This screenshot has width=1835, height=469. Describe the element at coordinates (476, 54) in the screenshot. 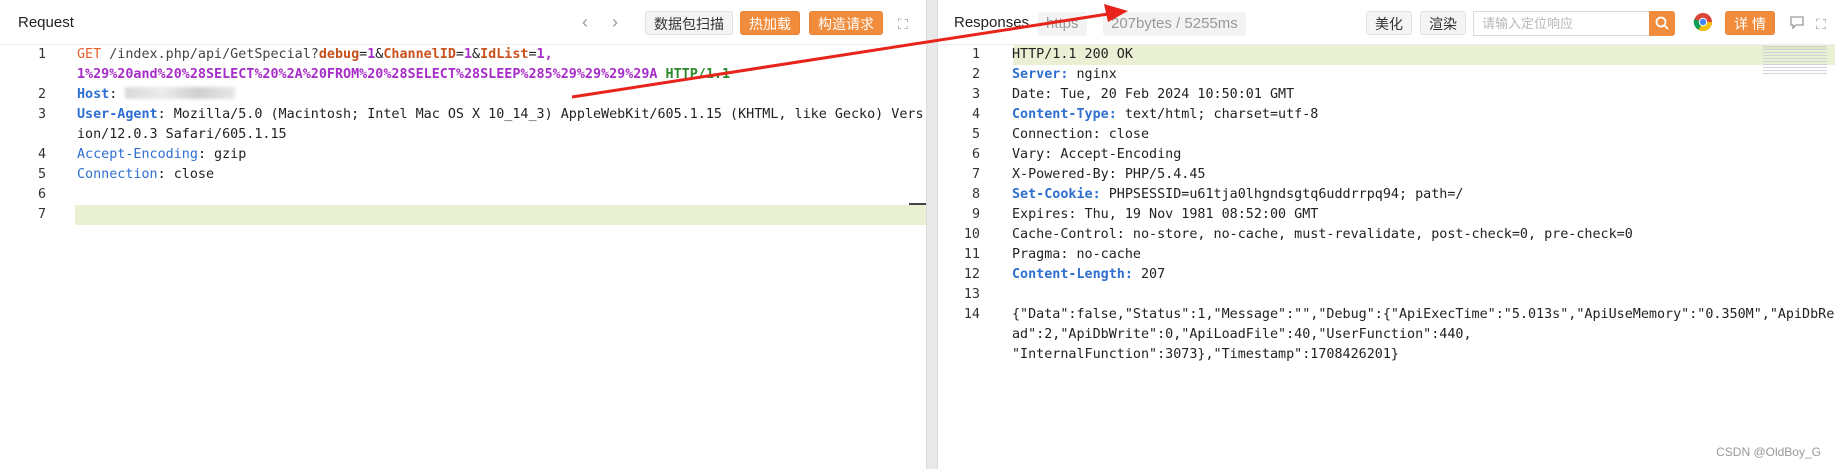

I see `code-token: &` at that location.